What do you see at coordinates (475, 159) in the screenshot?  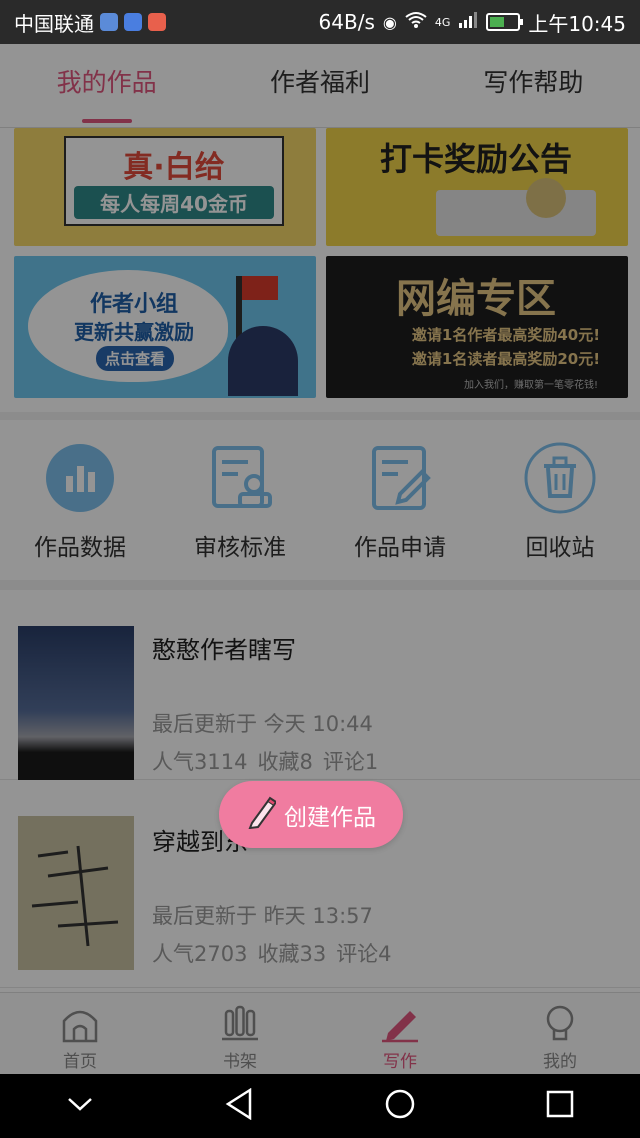 I see `banner-checkin-title: 打卡奖励公告` at bounding box center [475, 159].